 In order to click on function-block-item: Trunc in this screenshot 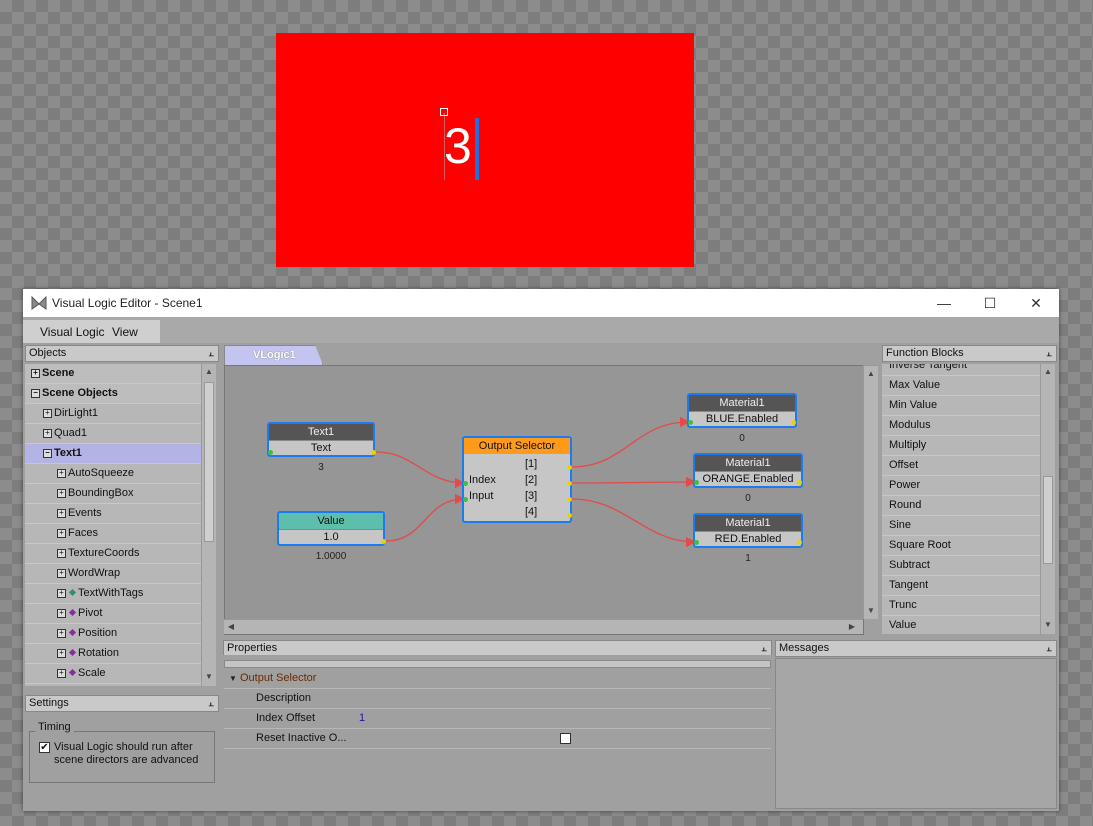, I will do `click(961, 606)`.